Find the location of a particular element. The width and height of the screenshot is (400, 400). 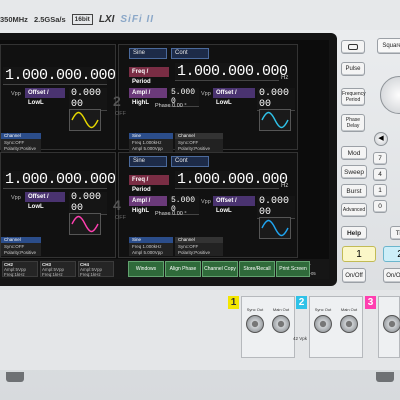

ch2-sync-label: Sync Out is located at coordinates (323, 309).